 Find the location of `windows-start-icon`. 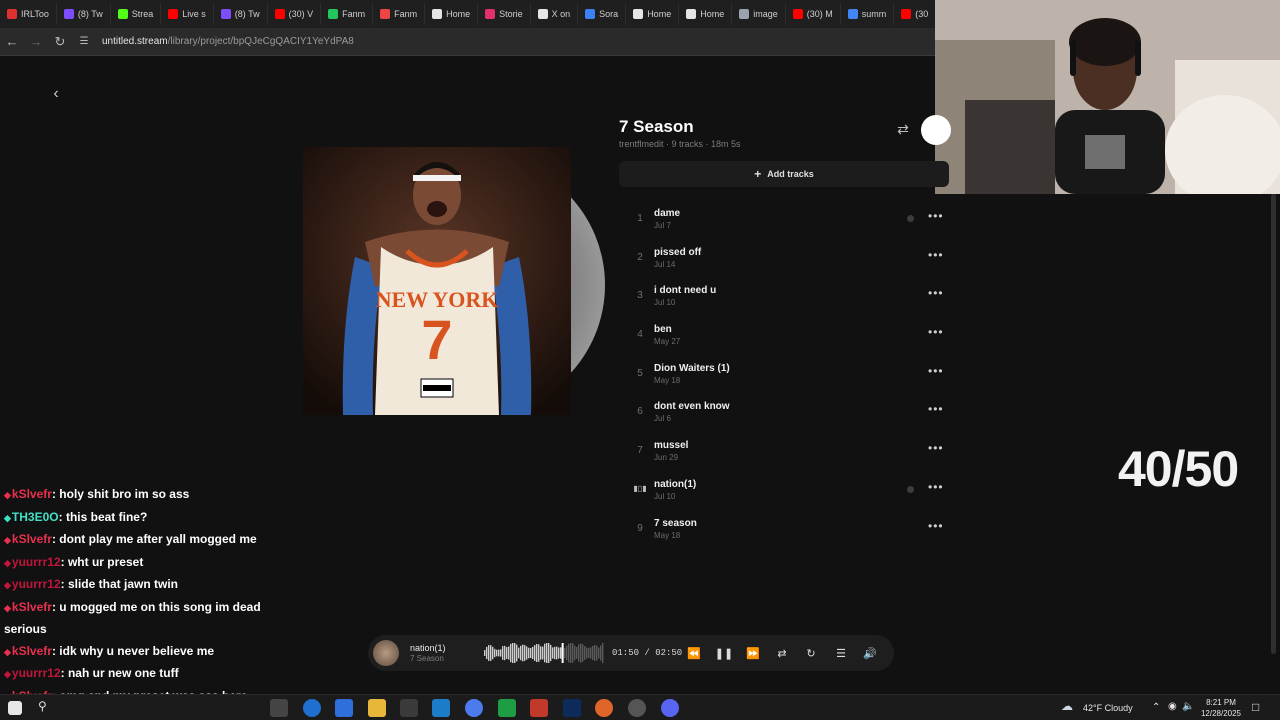

windows-start-icon is located at coordinates (15, 708).